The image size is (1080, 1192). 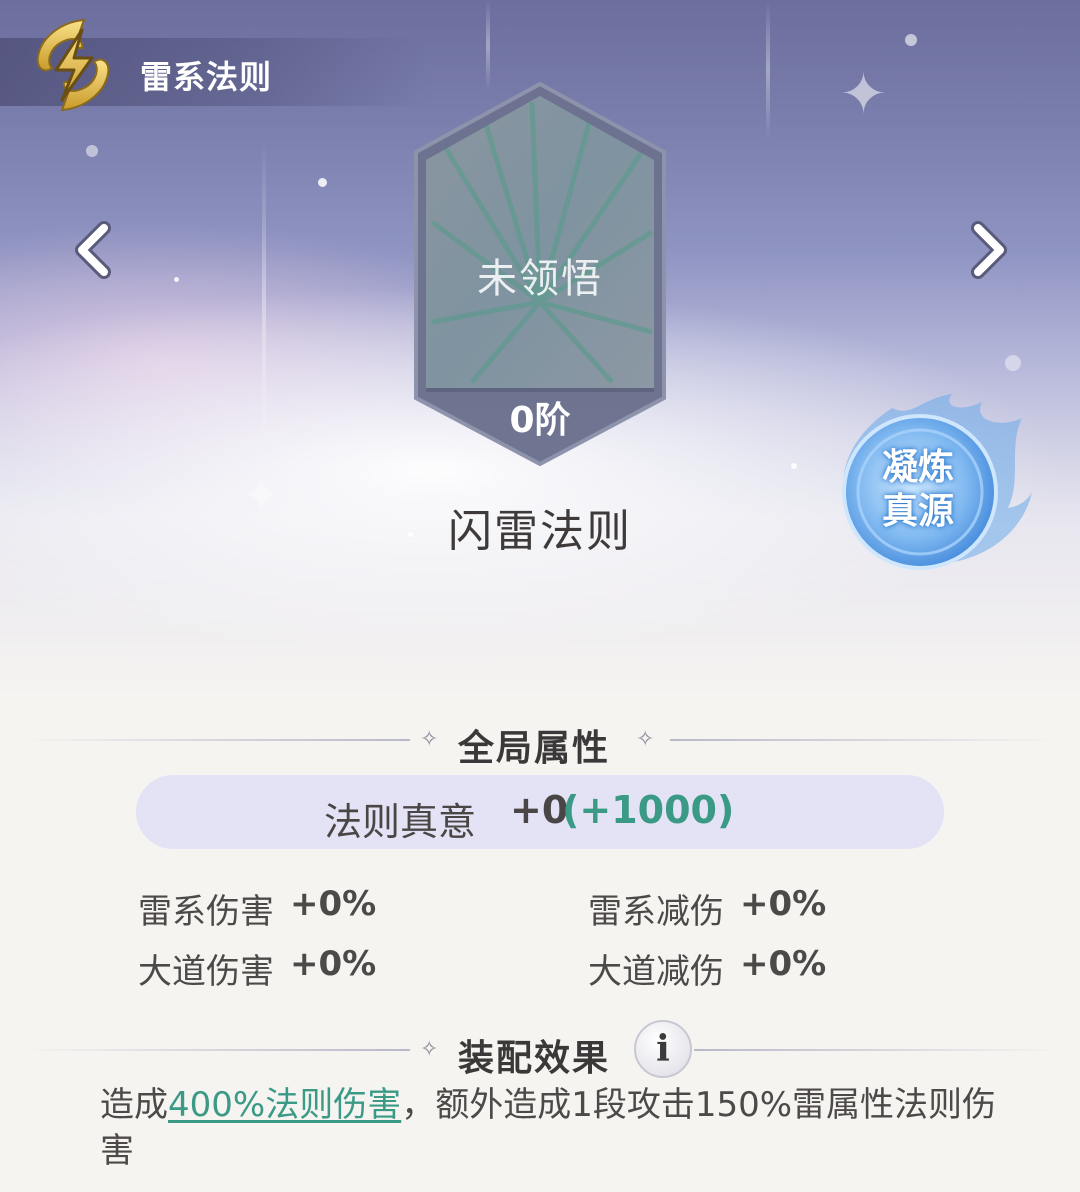 I want to click on info-icon: i, so click(x=663, y=1049).